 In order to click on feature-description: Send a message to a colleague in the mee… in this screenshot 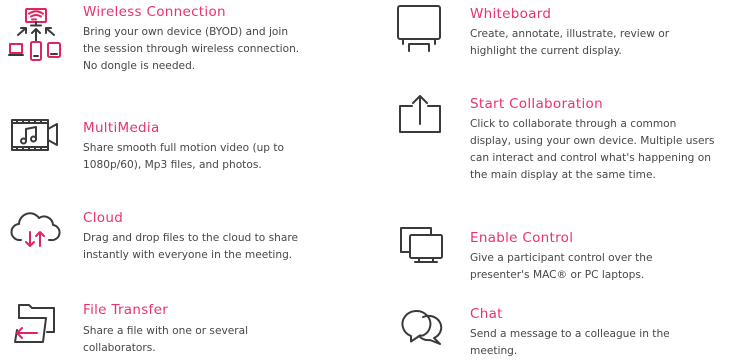, I will do `click(570, 343)`.